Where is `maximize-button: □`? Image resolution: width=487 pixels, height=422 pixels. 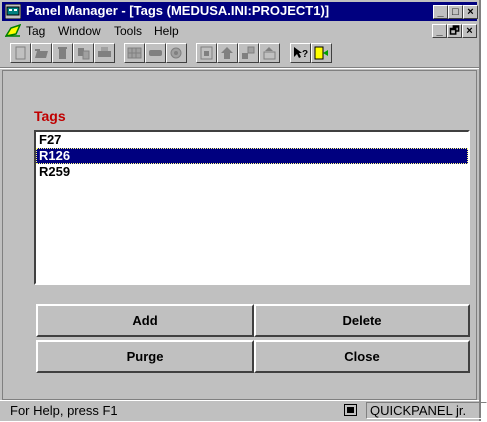 maximize-button: □ is located at coordinates (455, 12).